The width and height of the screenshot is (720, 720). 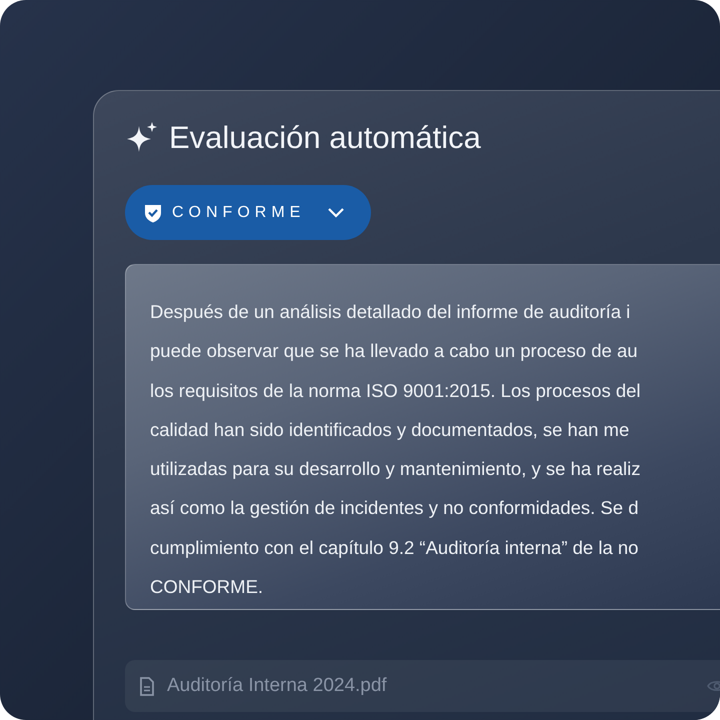 What do you see at coordinates (248, 212) in the screenshot?
I see `verdict-dropdown: CONFORME` at bounding box center [248, 212].